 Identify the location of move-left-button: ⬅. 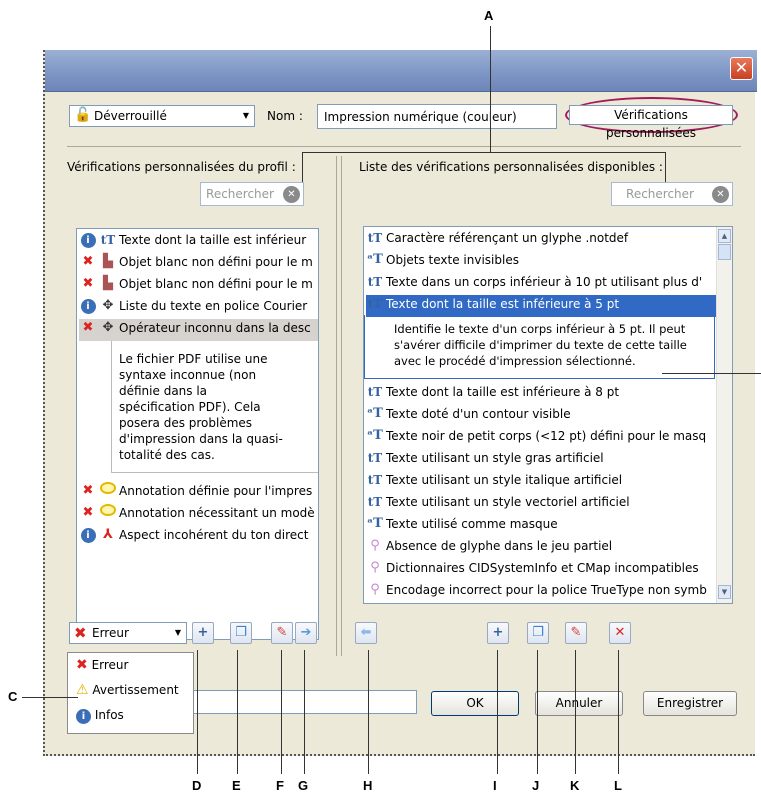
(366, 633).